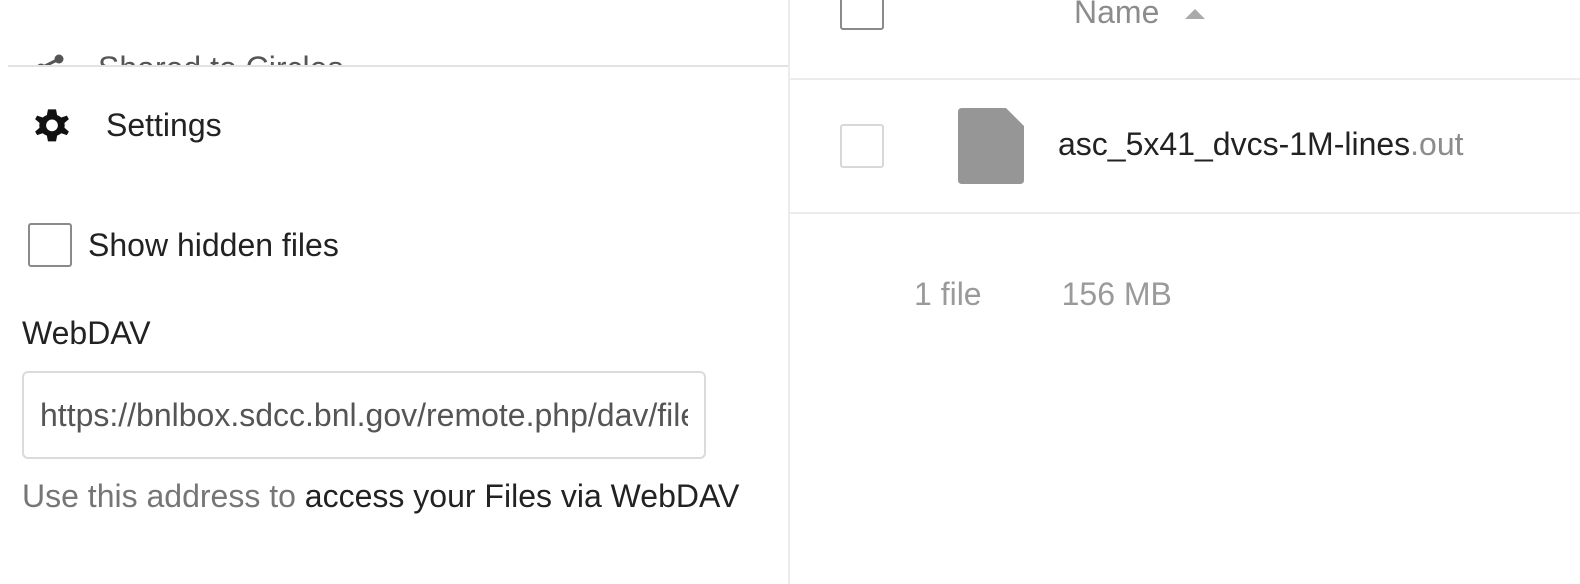  I want to click on file-name: asc_5x41_dvcs-1M-lines.out, so click(1261, 144).